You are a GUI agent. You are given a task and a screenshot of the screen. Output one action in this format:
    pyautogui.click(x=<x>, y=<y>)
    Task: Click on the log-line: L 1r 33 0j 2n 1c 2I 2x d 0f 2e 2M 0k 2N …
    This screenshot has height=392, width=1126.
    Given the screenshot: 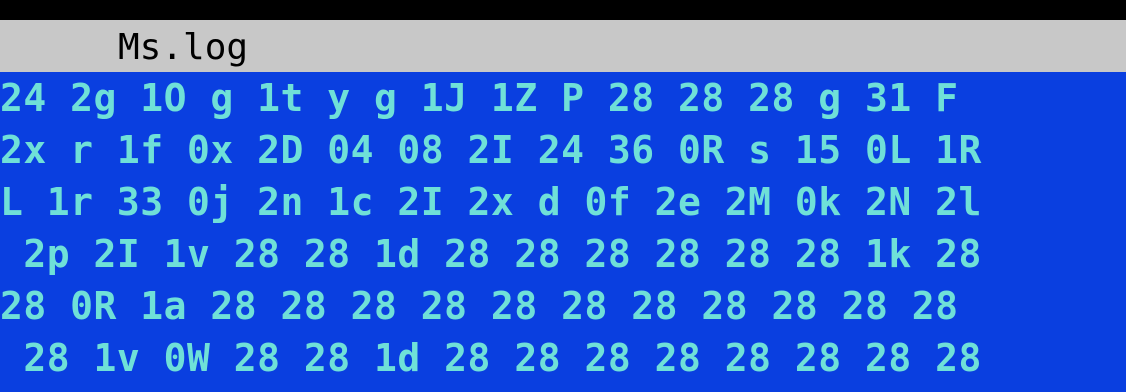 What is the action you would take?
    pyautogui.click(x=491, y=202)
    